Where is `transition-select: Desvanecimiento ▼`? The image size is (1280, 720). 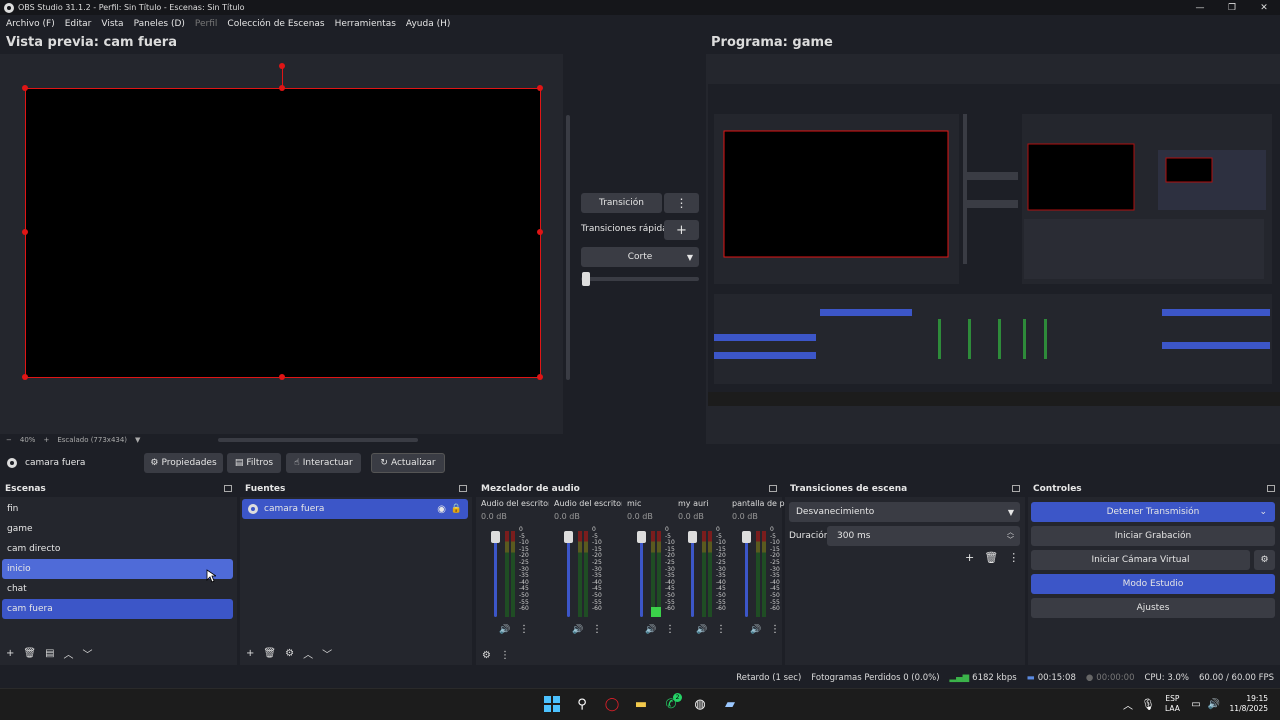 transition-select: Desvanecimiento ▼ is located at coordinates (904, 512).